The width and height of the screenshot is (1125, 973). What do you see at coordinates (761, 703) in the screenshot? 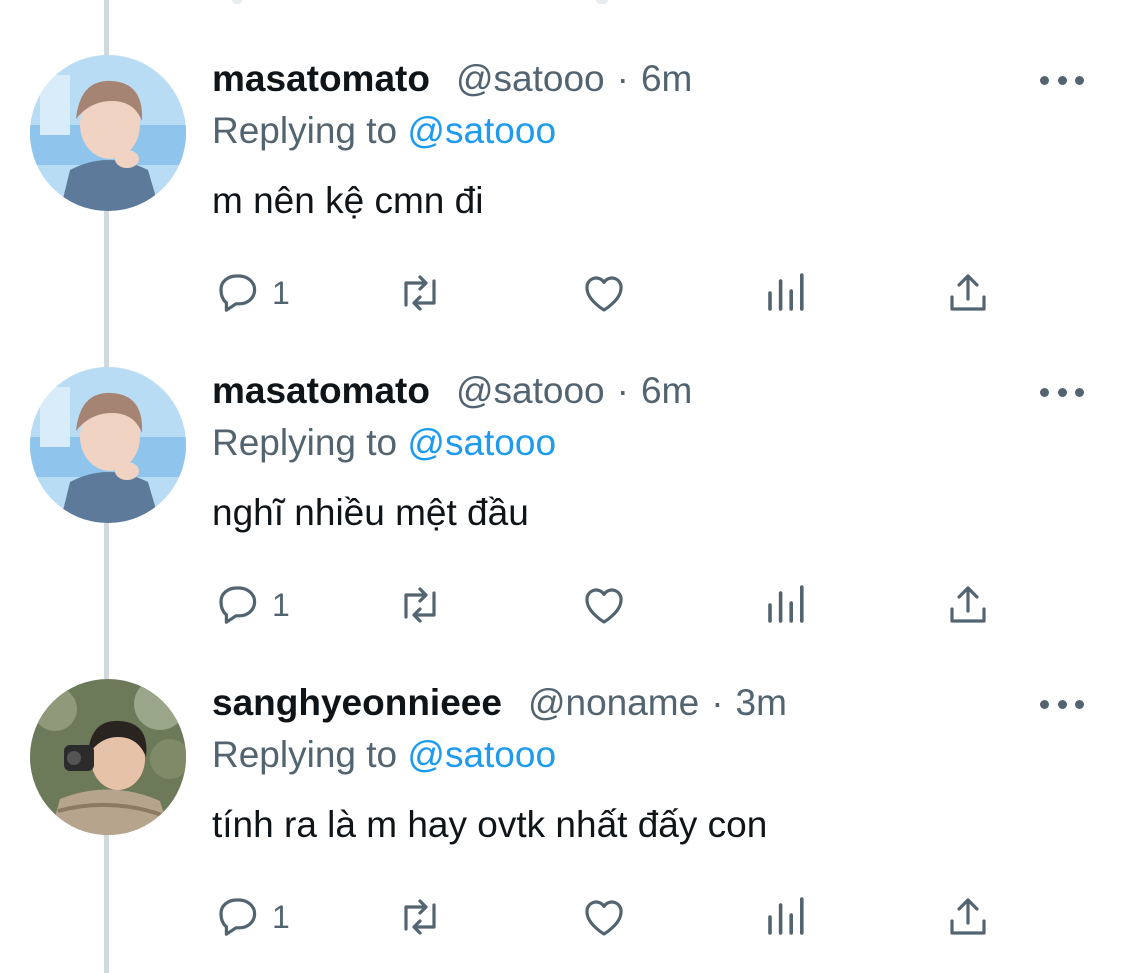
I see `timestamp: 3m` at bounding box center [761, 703].